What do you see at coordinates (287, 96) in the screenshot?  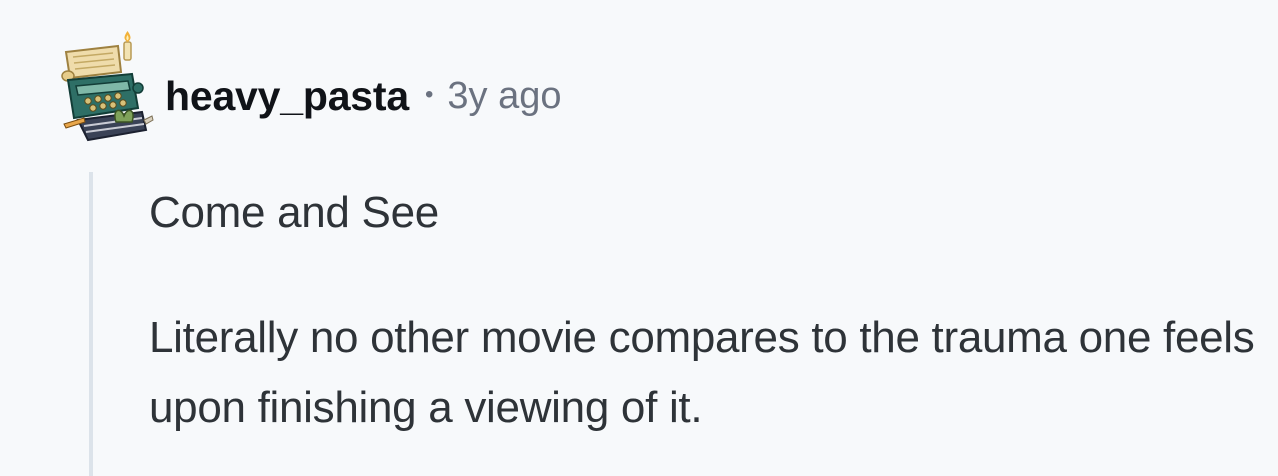 I see `username-link: heavy_pasta` at bounding box center [287, 96].